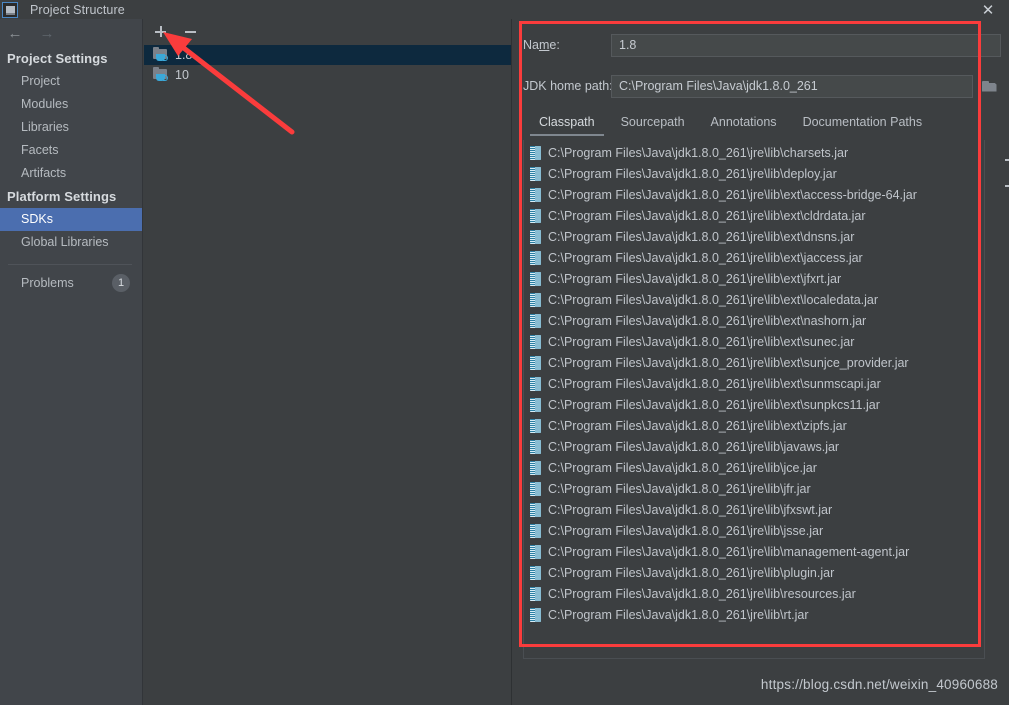 The height and width of the screenshot is (705, 1009). I want to click on nav-arrows: ← →, so click(71, 33).